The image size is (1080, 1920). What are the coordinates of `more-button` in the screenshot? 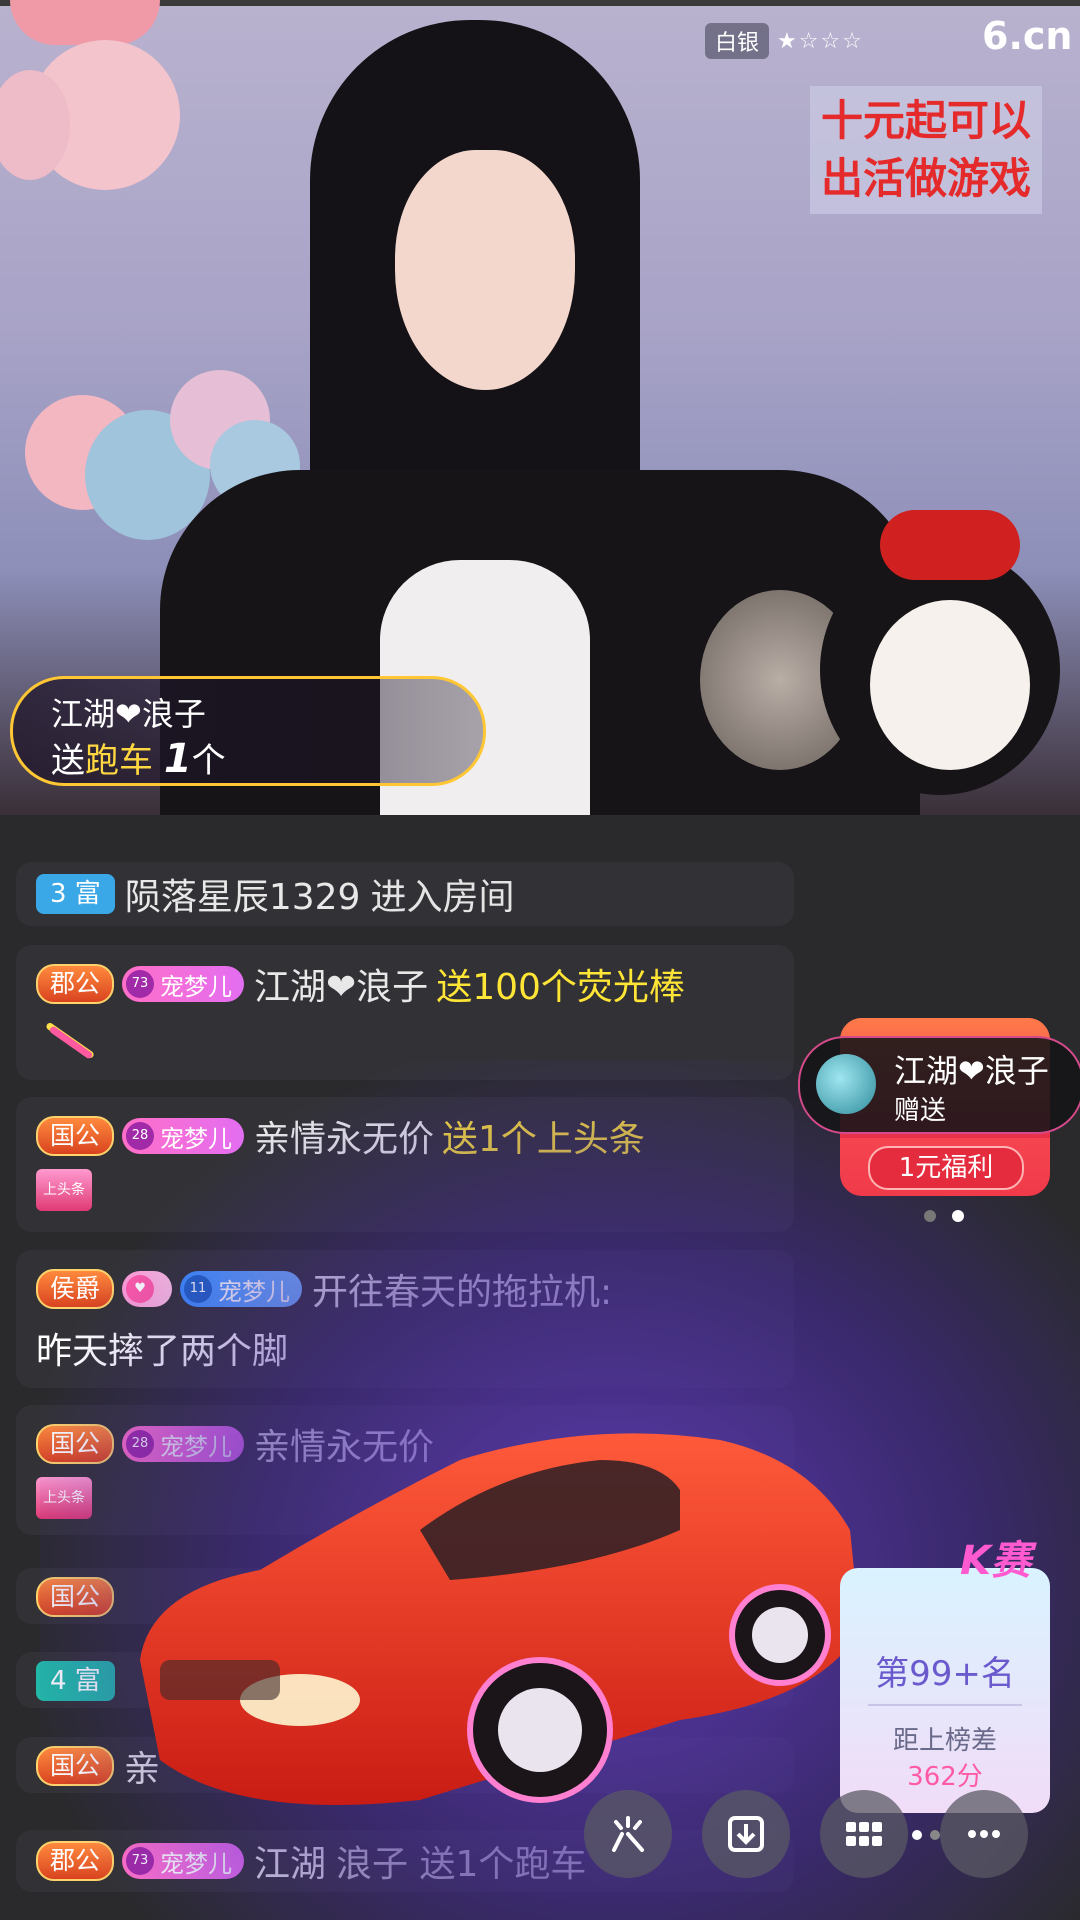 It's located at (984, 1834).